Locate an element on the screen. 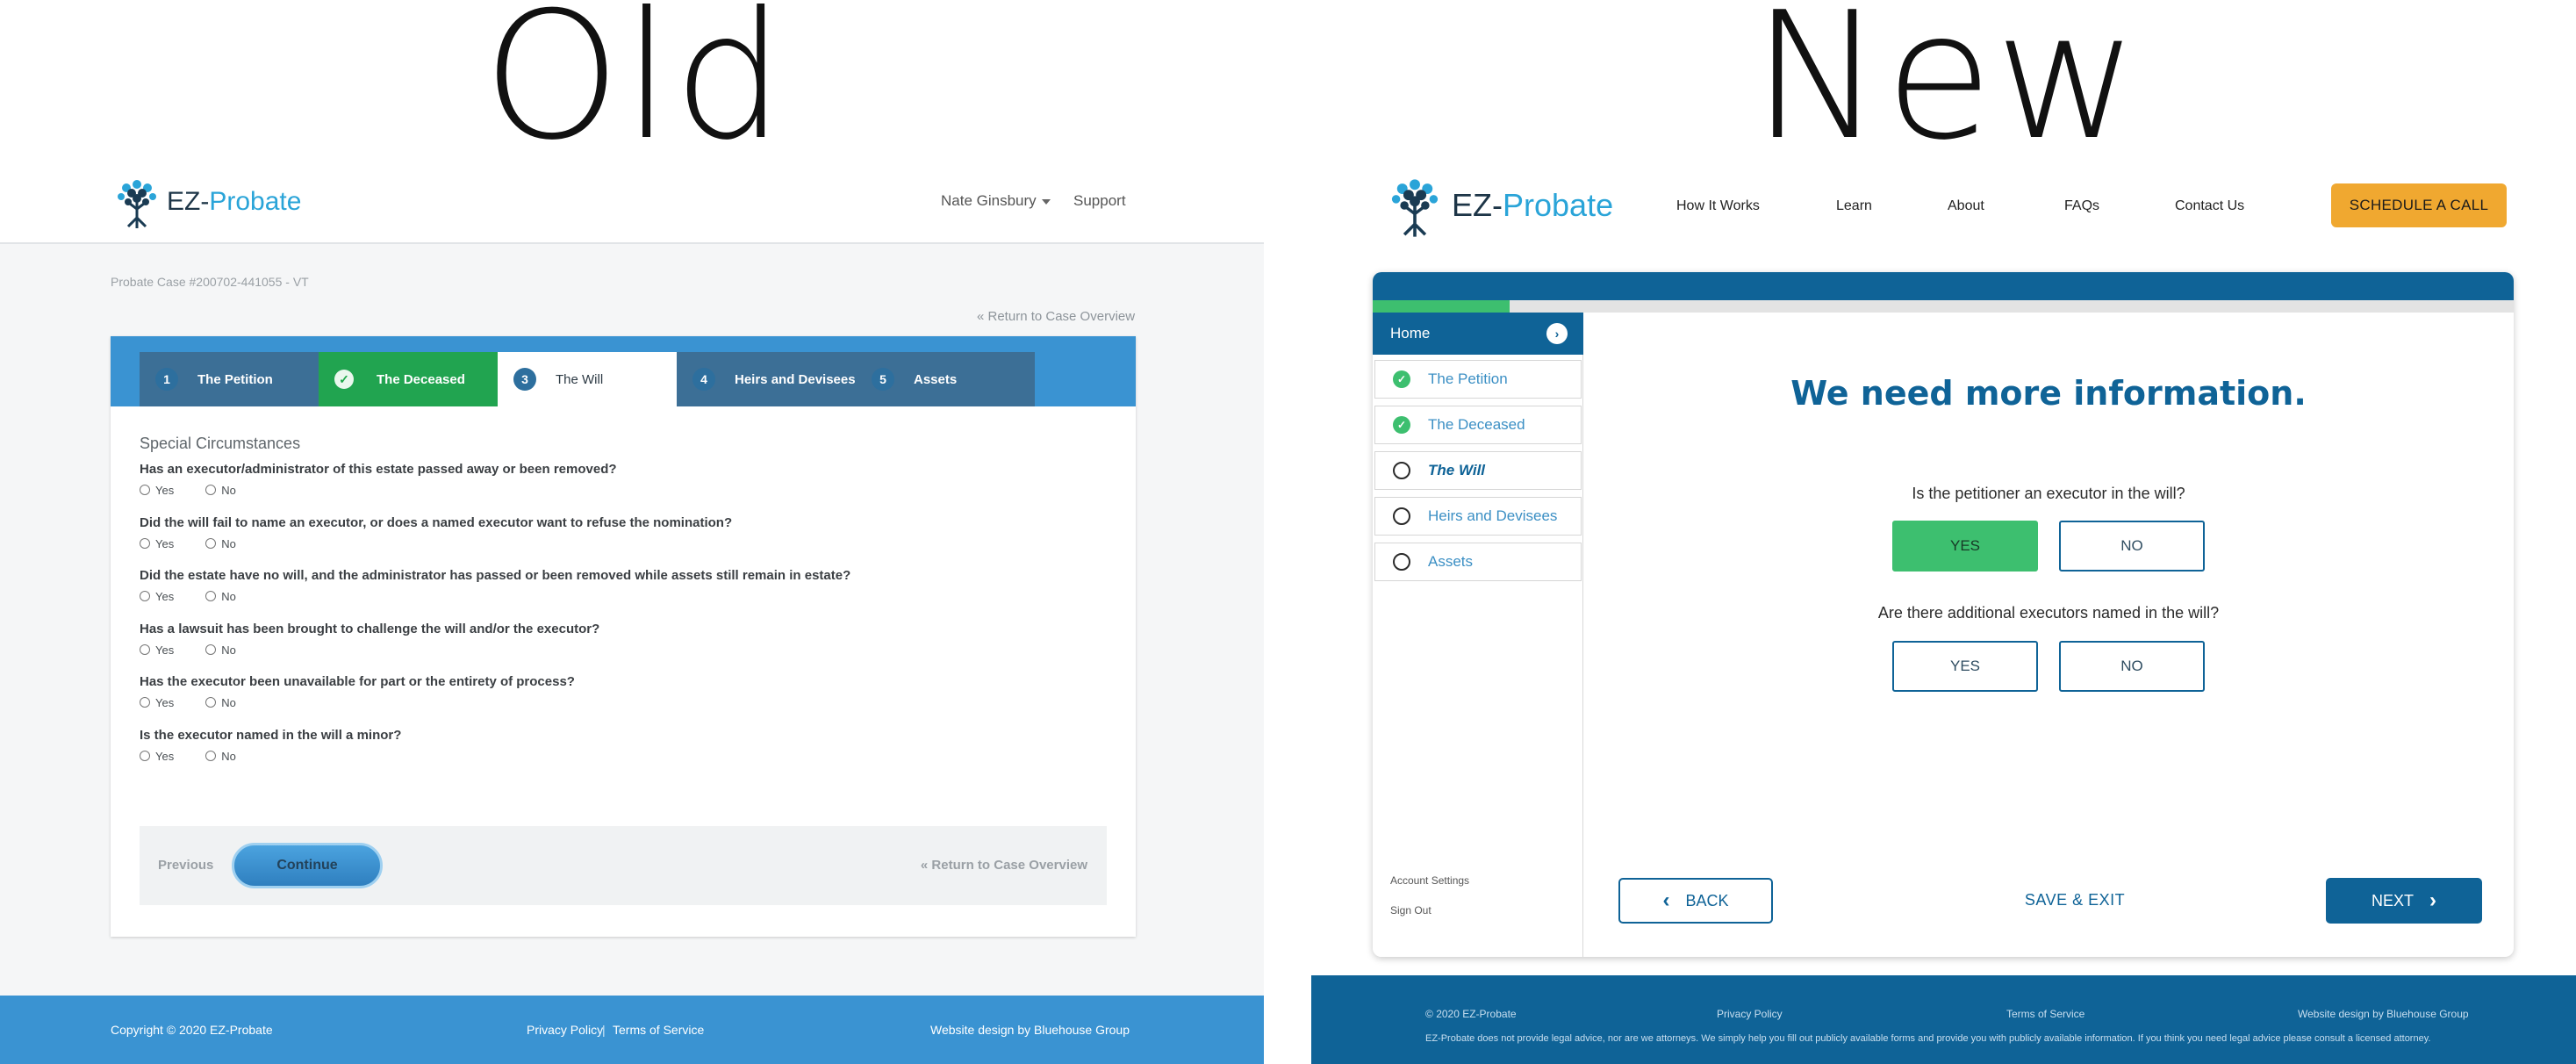 This screenshot has height=1064, width=2576. tab-petition: 1 The Petition is located at coordinates (229, 379).